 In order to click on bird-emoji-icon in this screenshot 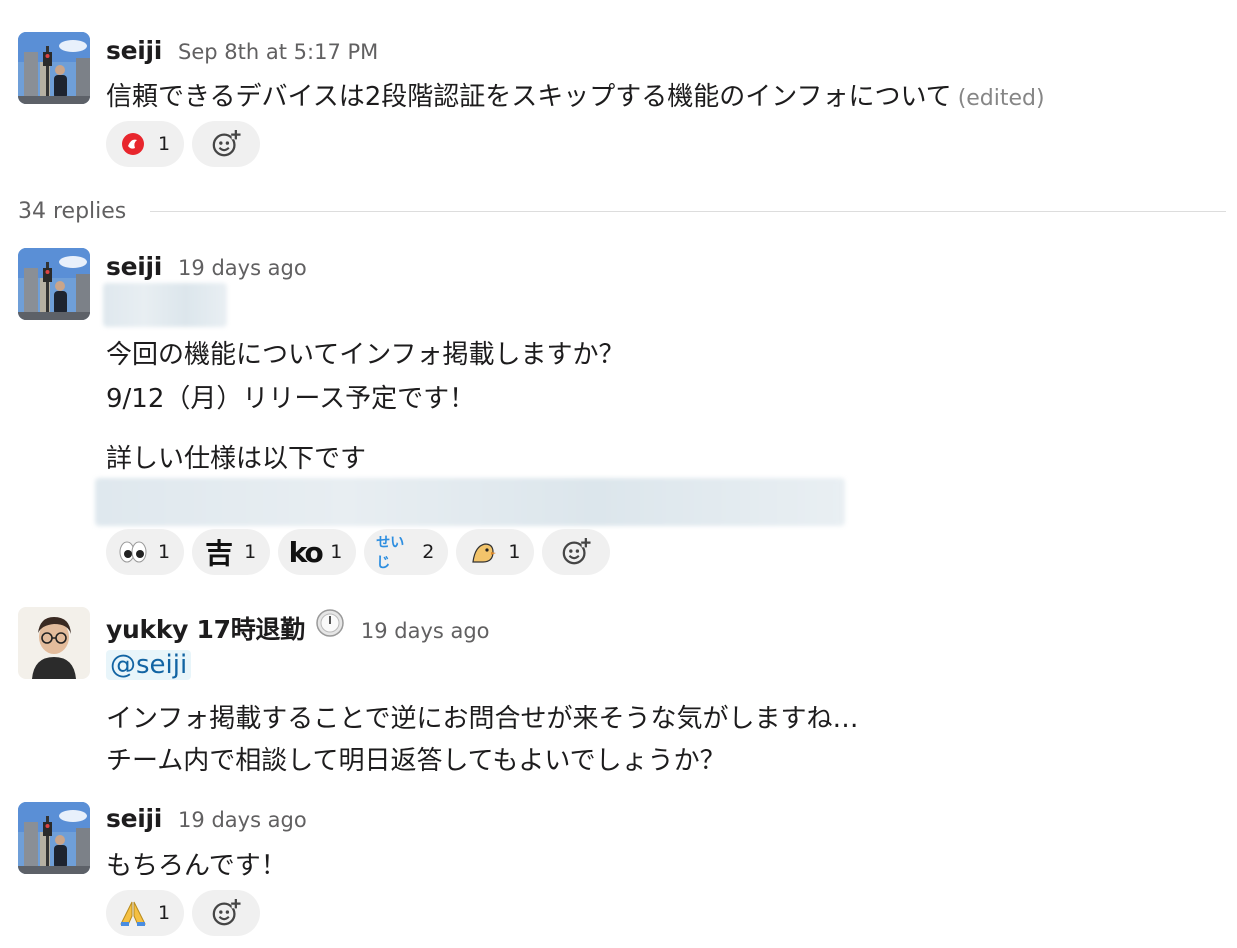, I will do `click(483, 552)`.